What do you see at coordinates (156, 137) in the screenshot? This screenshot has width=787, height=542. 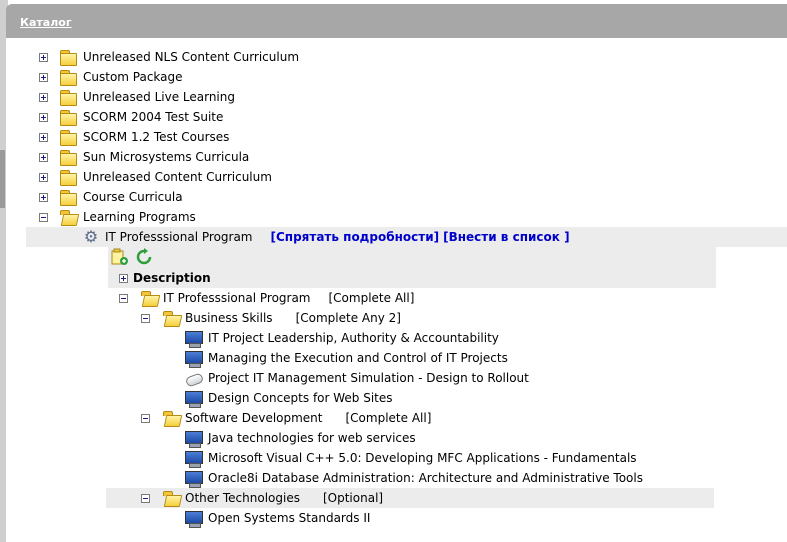 I see `catalog-item-label: SCORM 1.2 Test Courses` at bounding box center [156, 137].